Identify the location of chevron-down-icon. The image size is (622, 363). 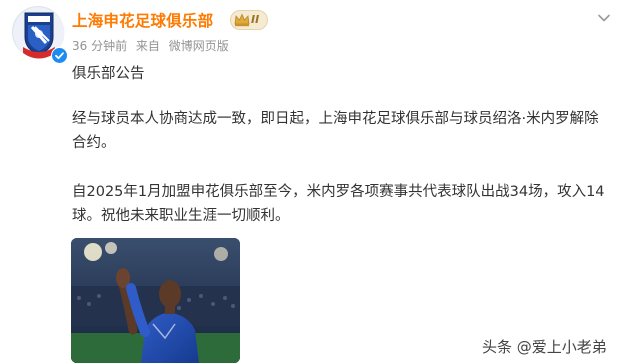
(604, 17).